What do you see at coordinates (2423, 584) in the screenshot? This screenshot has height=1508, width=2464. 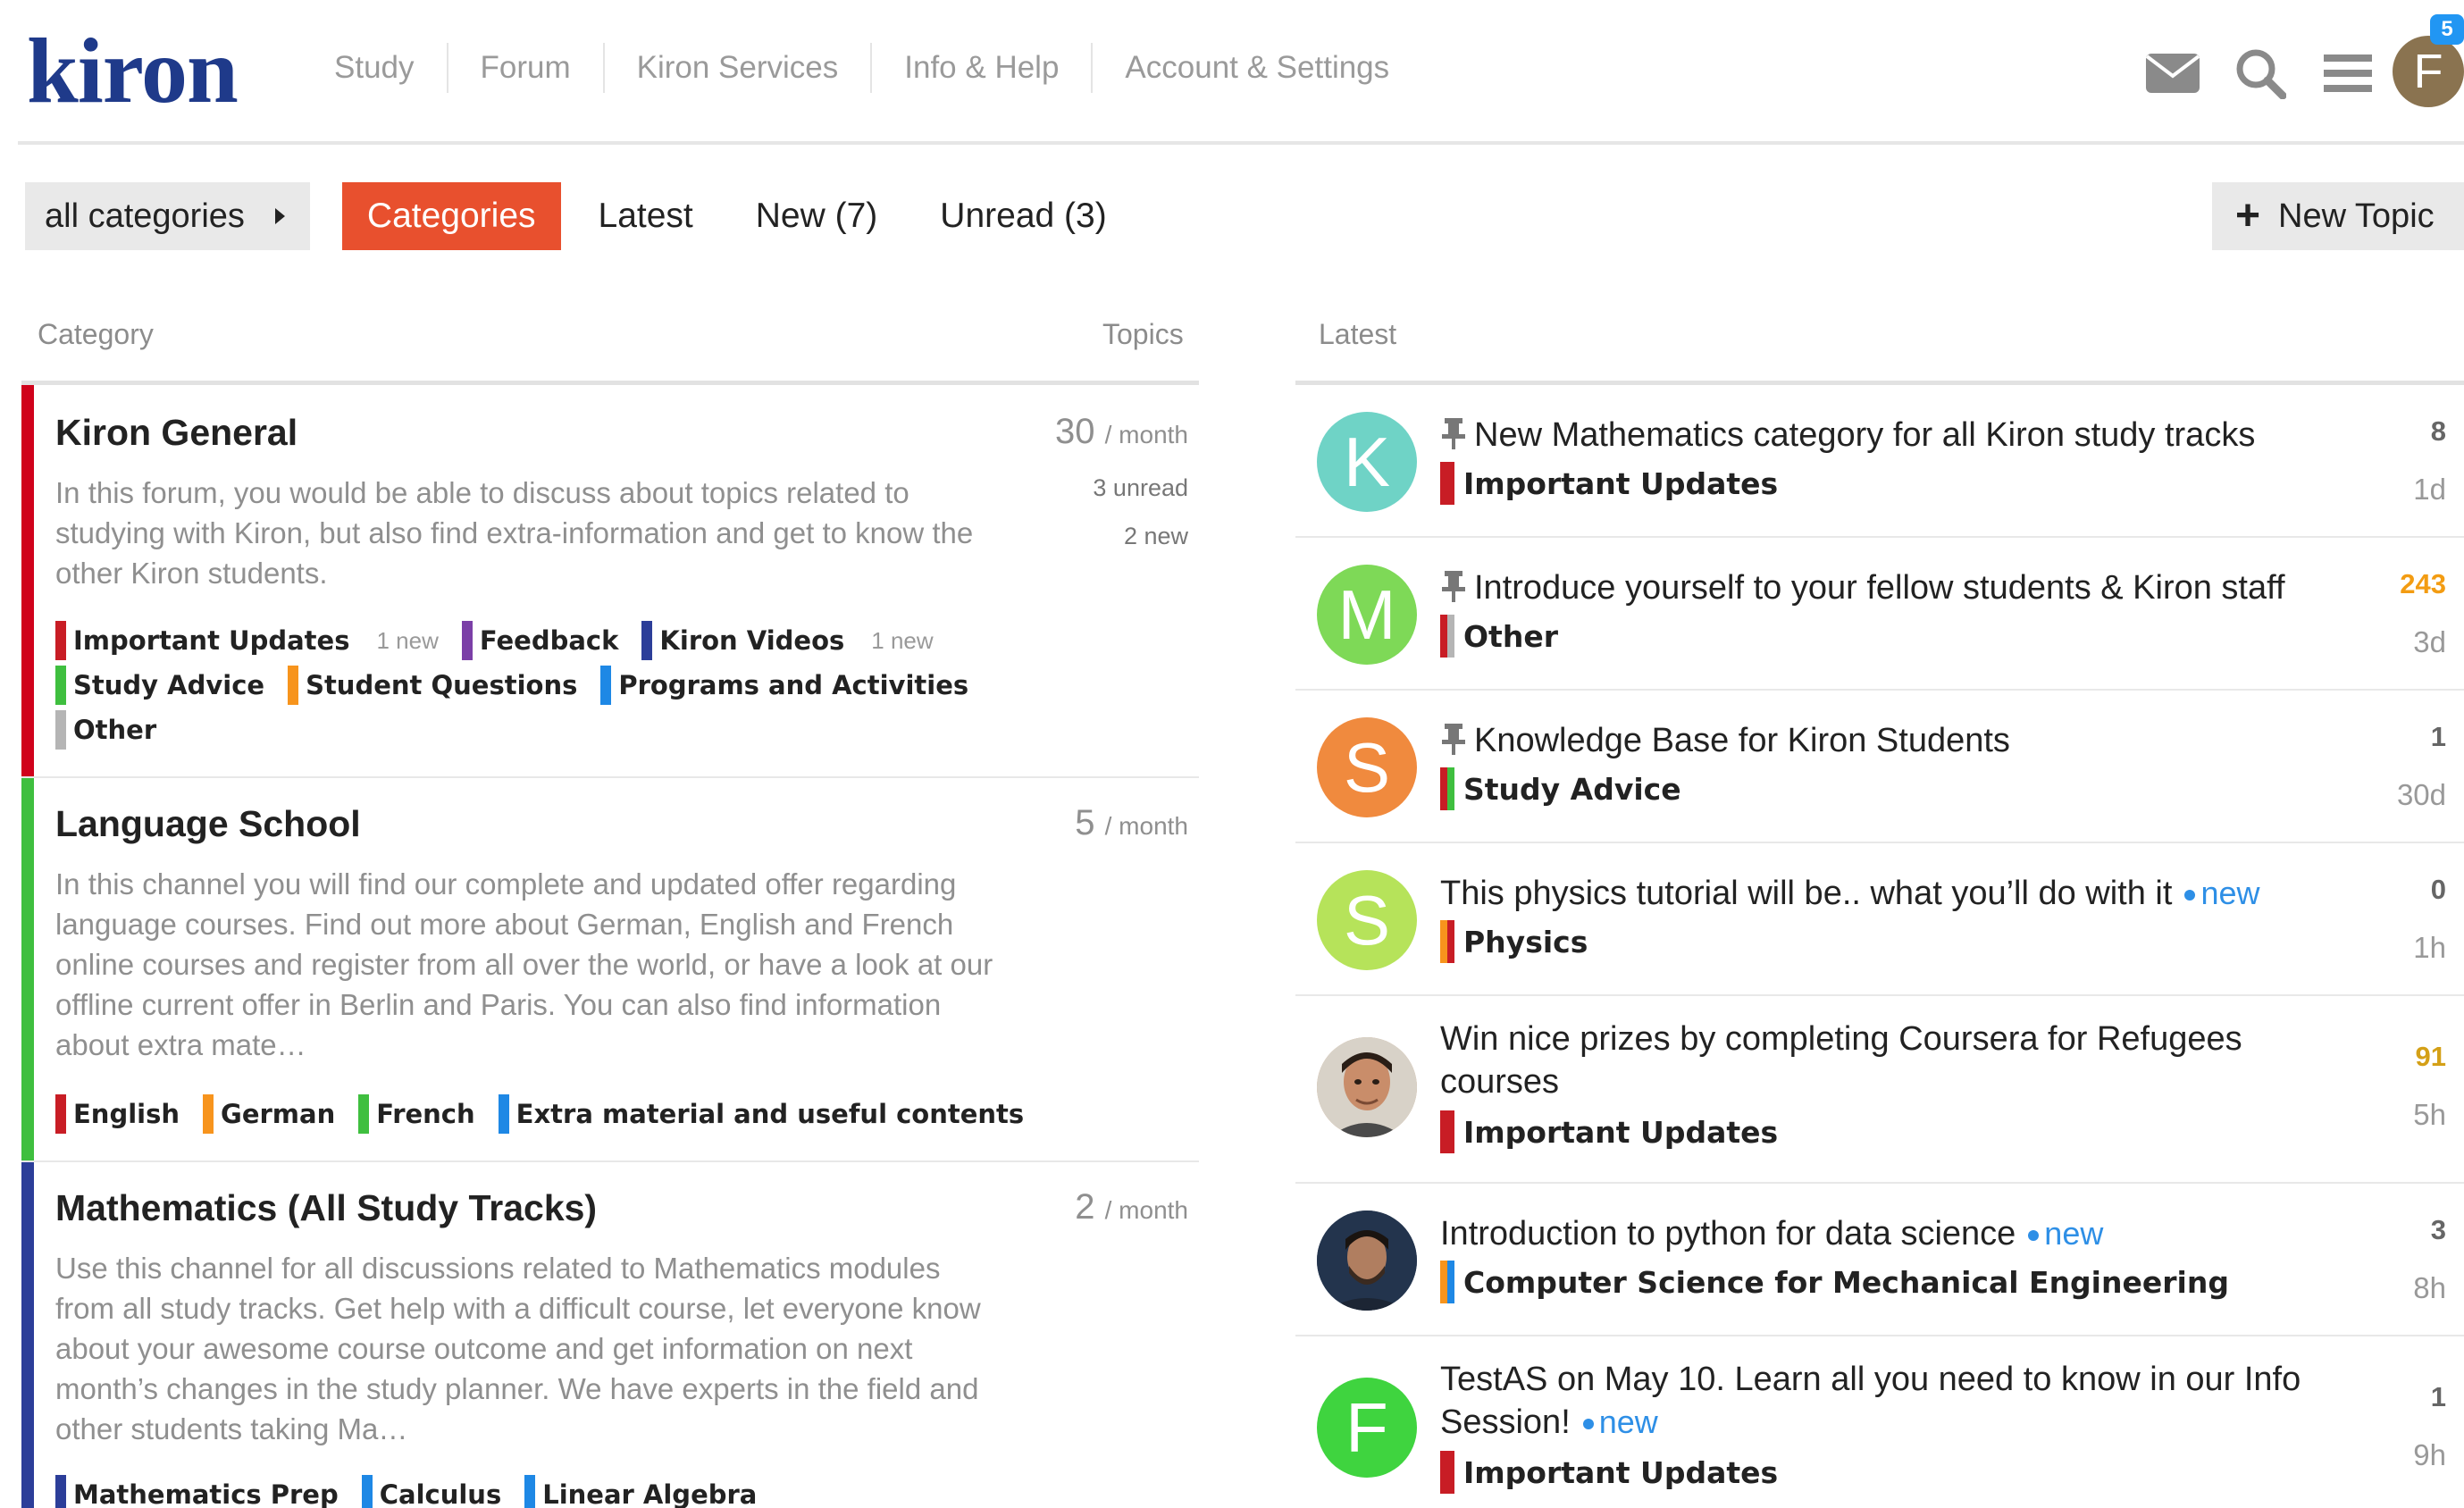 I see `reply-count: 243` at bounding box center [2423, 584].